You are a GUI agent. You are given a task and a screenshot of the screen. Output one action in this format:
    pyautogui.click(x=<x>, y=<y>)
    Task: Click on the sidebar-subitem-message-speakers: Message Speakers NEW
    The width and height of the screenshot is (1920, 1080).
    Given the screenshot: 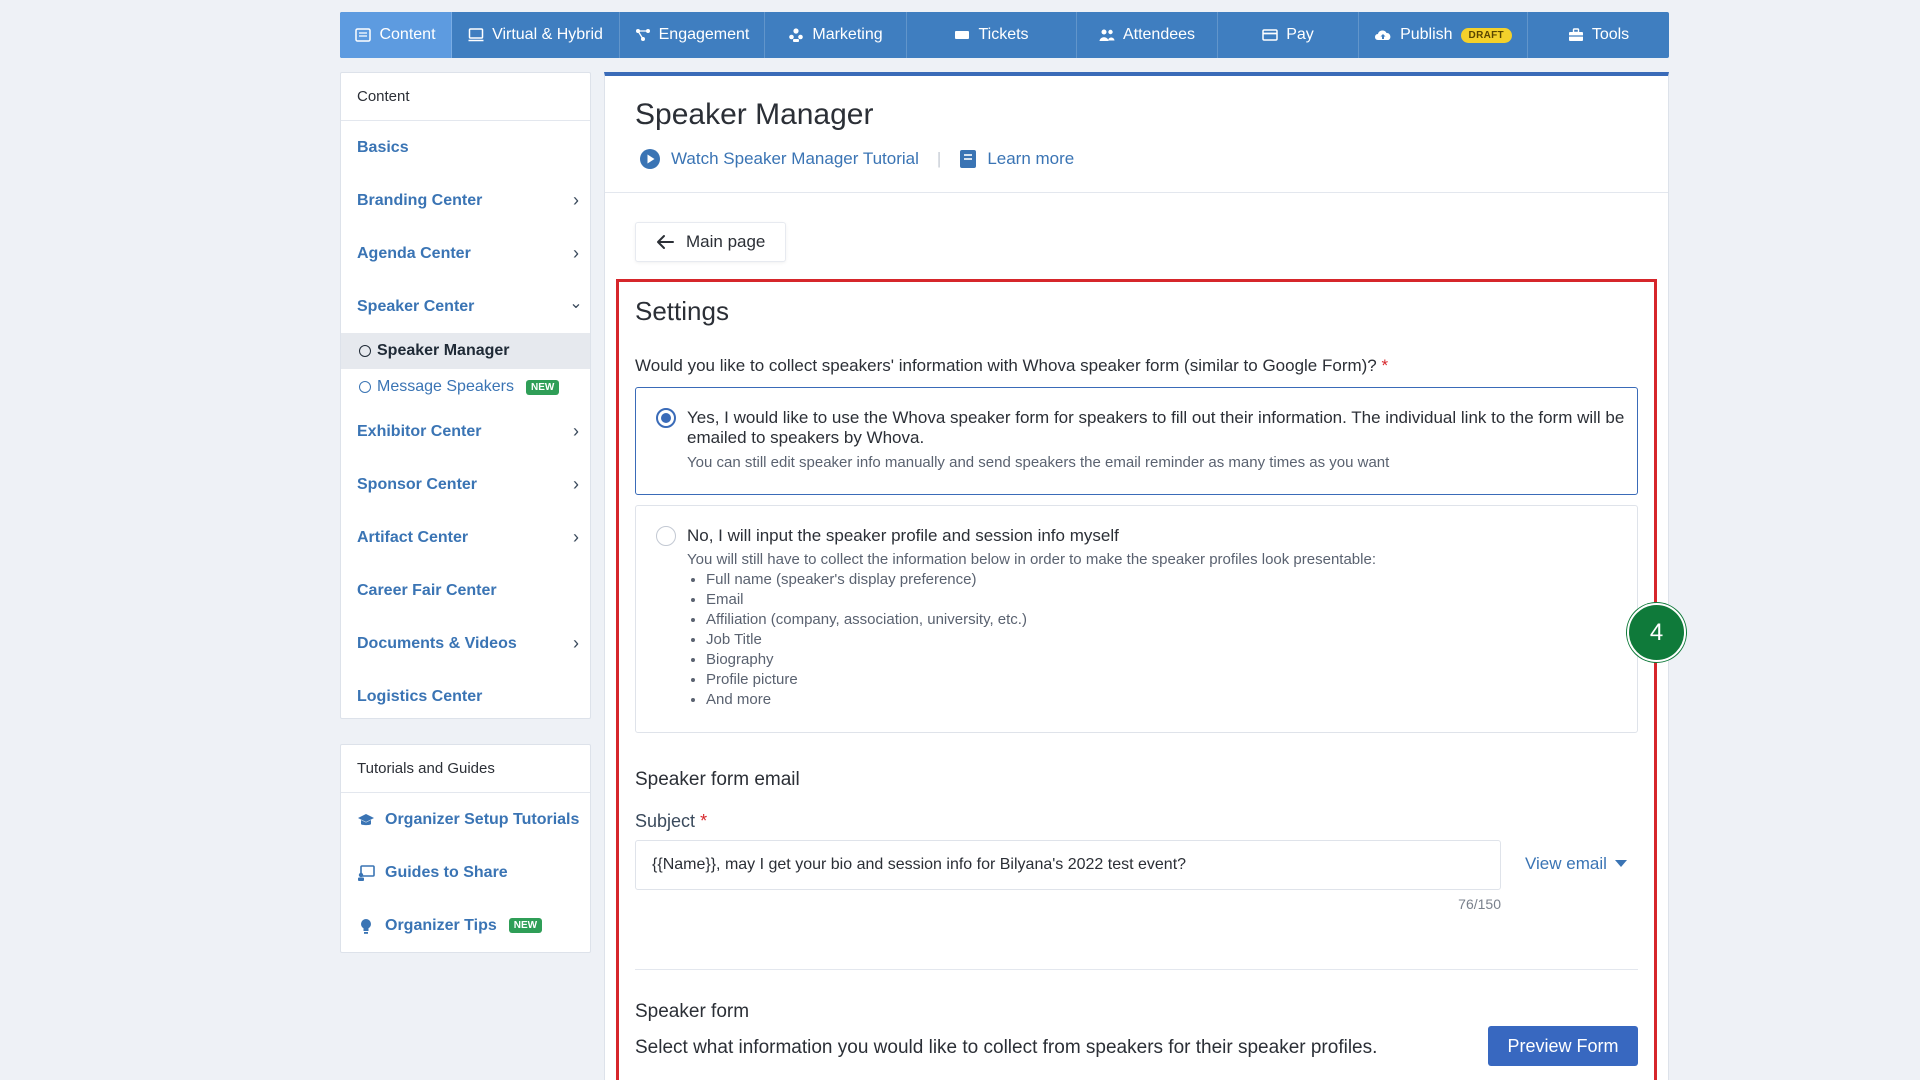 What is the action you would take?
    pyautogui.click(x=465, y=387)
    